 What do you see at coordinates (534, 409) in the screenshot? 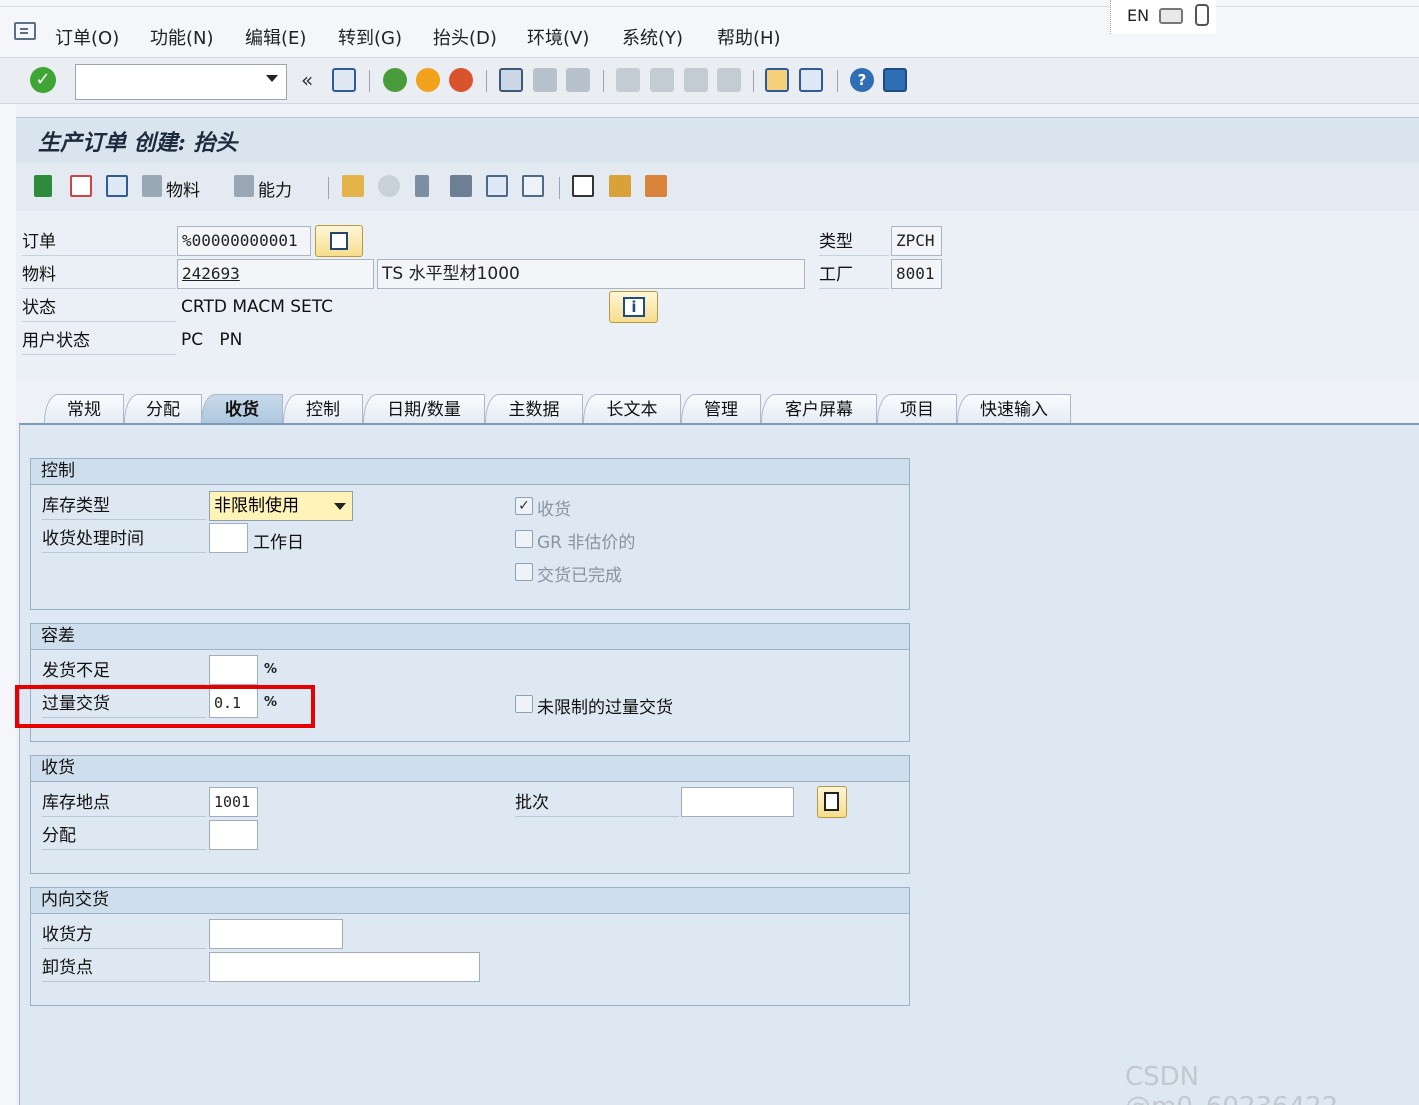
I see `tab-master-data: 主数据` at bounding box center [534, 409].